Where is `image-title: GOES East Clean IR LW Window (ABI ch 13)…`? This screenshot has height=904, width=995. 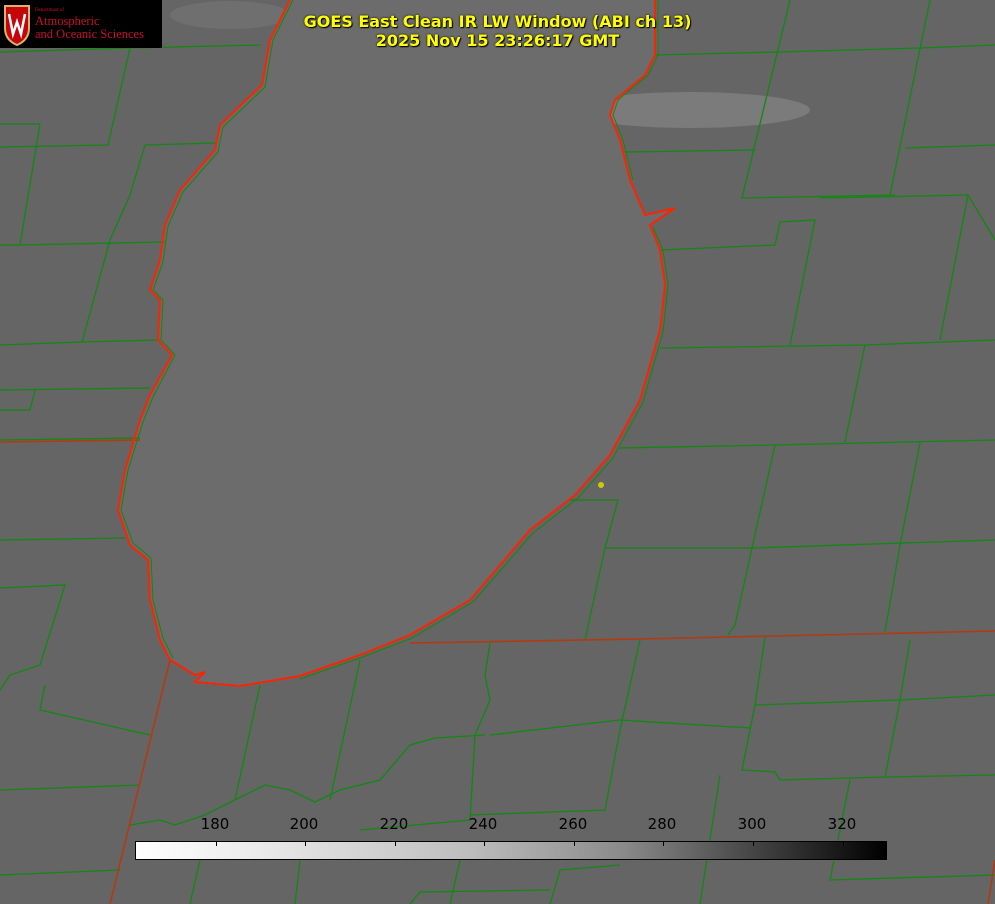 image-title: GOES East Clean IR LW Window (ABI ch 13)… is located at coordinates (497, 31).